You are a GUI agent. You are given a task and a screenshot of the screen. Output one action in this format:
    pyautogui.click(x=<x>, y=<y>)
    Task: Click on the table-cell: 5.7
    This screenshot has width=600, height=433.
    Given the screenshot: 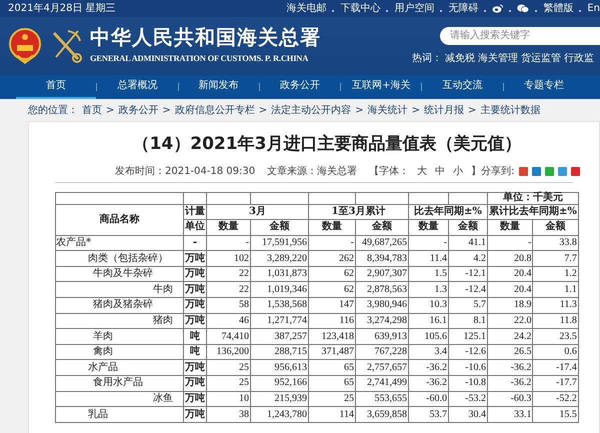 What is the action you would take?
    pyautogui.click(x=468, y=306)
    